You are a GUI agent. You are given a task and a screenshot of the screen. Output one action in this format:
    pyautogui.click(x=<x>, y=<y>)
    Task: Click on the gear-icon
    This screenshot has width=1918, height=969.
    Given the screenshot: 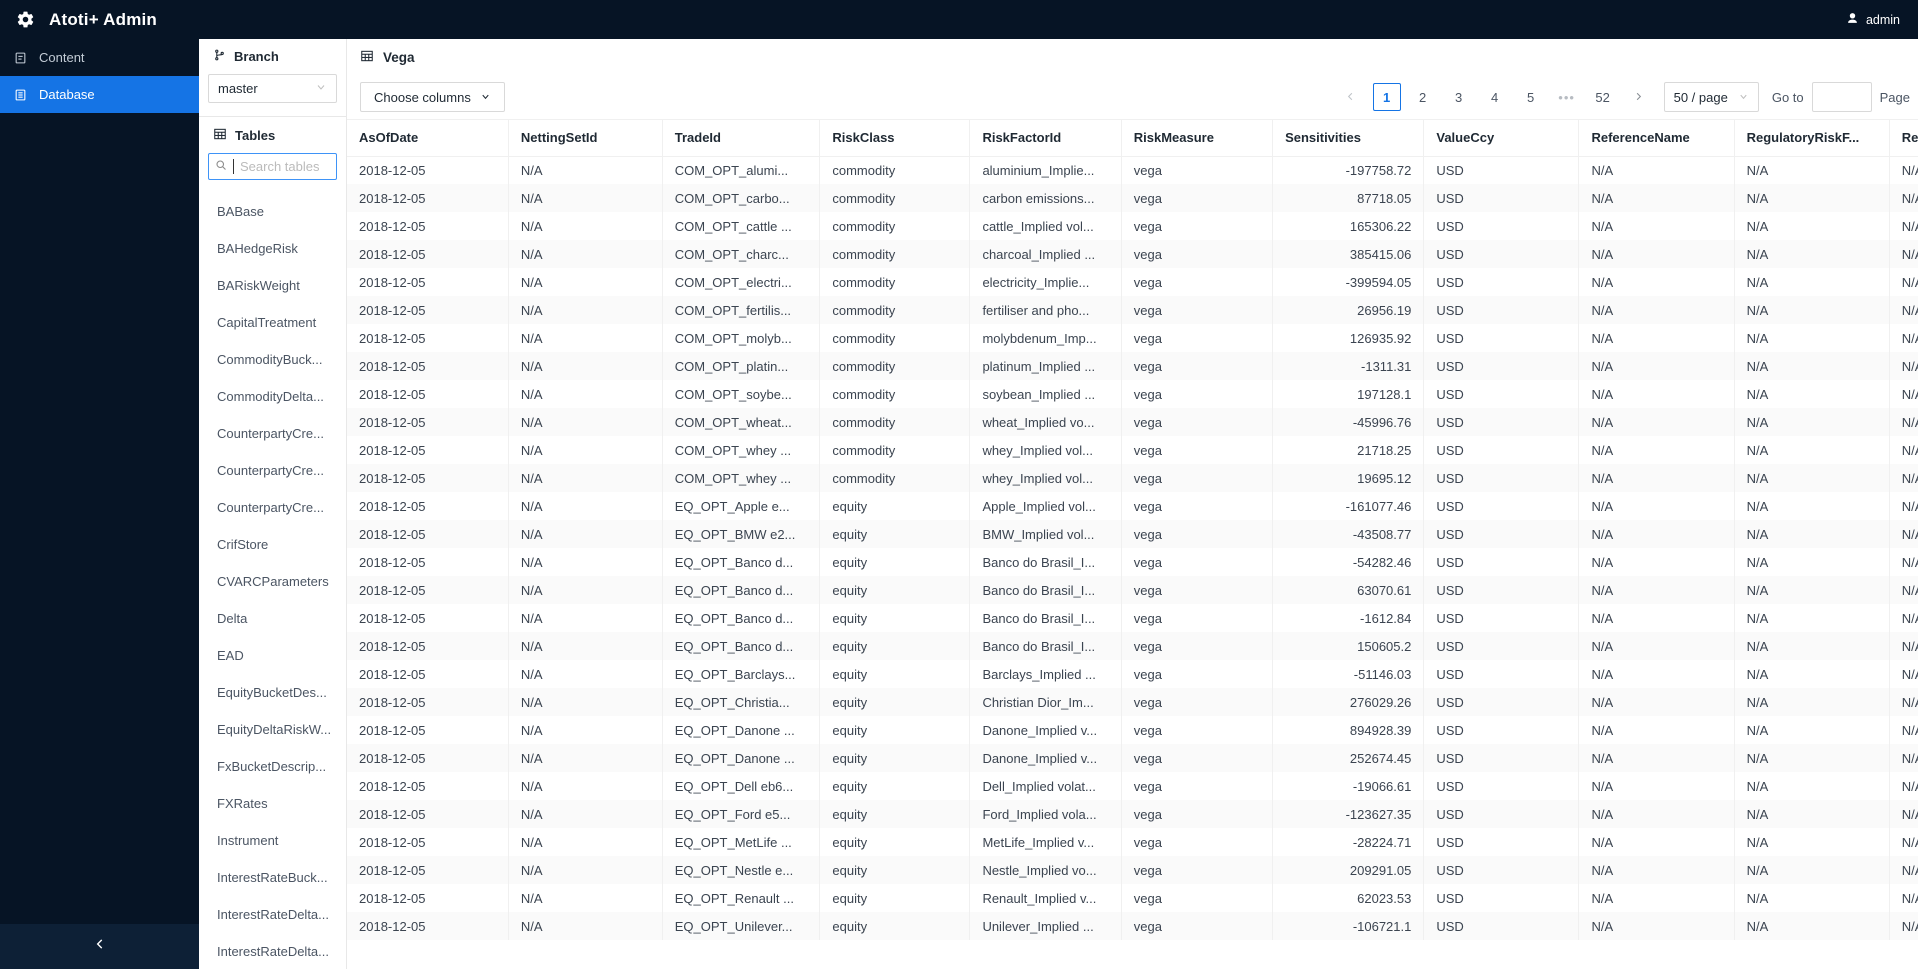 What is the action you would take?
    pyautogui.click(x=25, y=19)
    